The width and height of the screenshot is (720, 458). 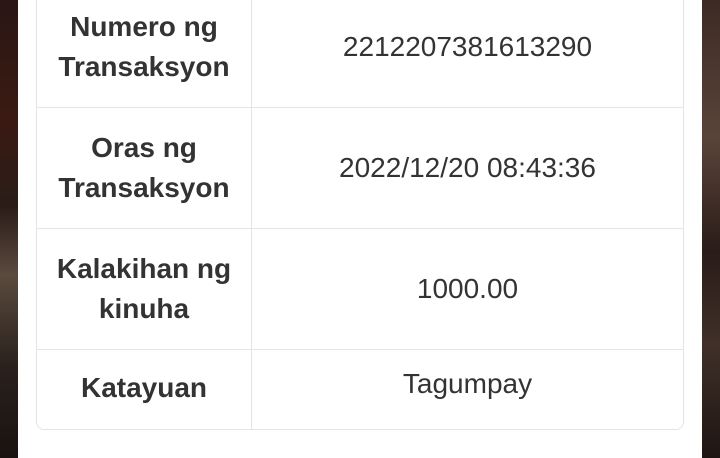 I want to click on status-label: Katayuan, so click(x=144, y=389).